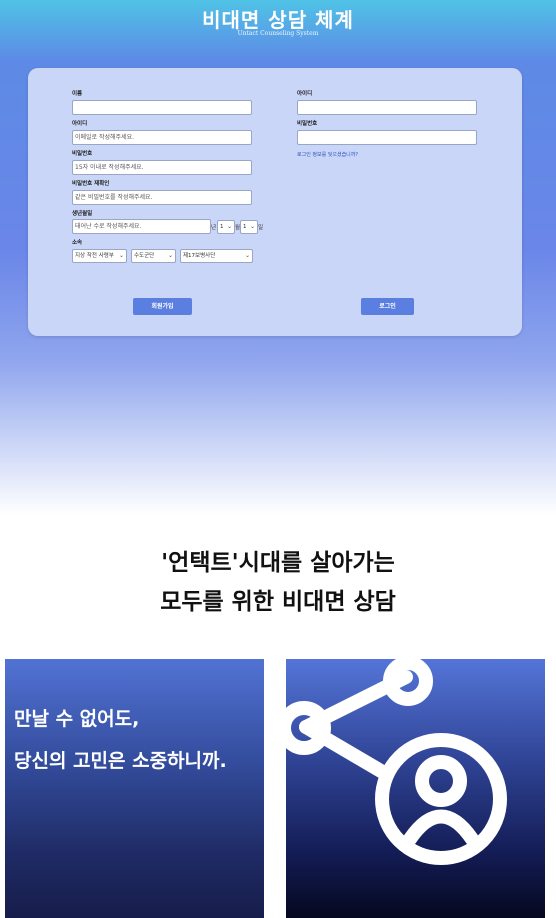 This screenshot has height=918, width=556. Describe the element at coordinates (396, 762) in the screenshot. I see `share-user-icon` at that location.